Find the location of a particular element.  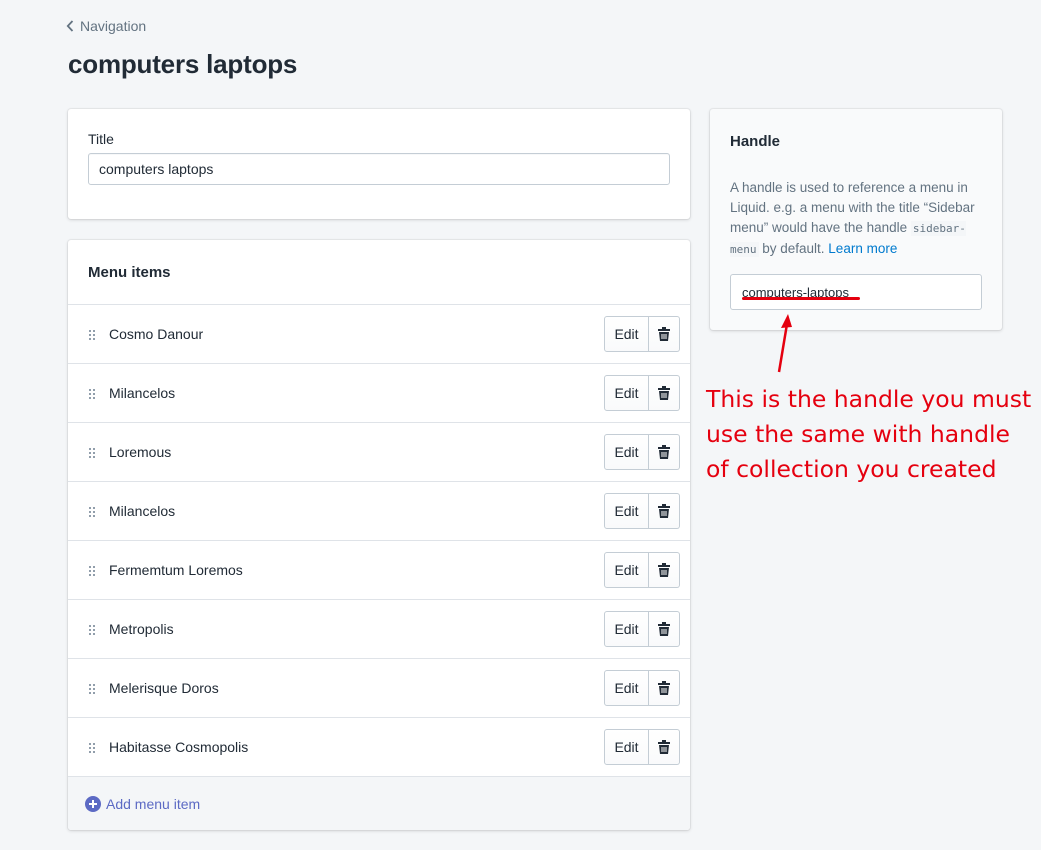

chevron-left-icon is located at coordinates (70, 26).